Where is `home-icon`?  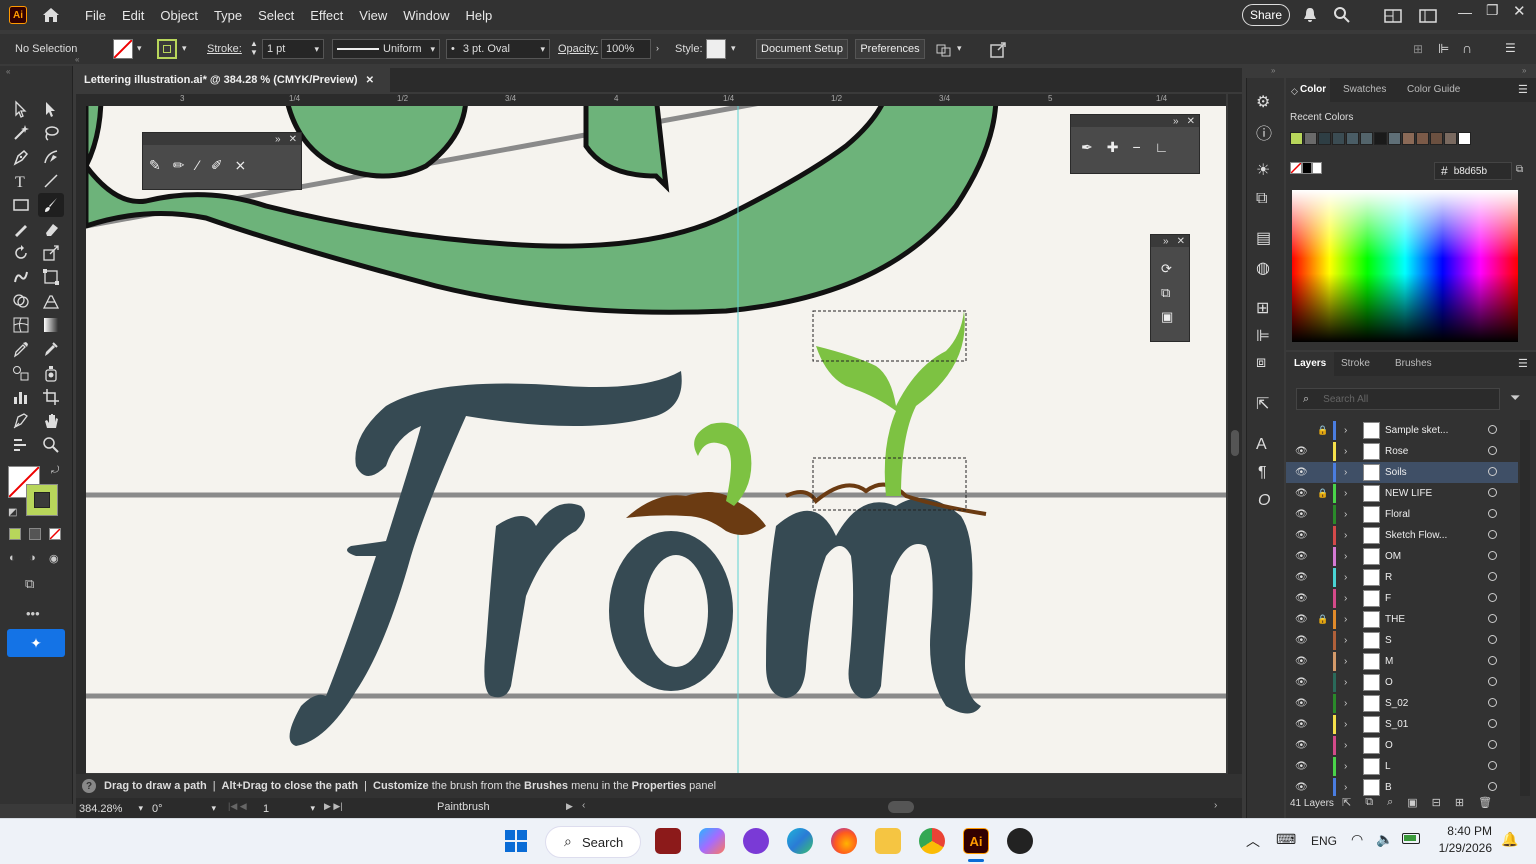 home-icon is located at coordinates (51, 15).